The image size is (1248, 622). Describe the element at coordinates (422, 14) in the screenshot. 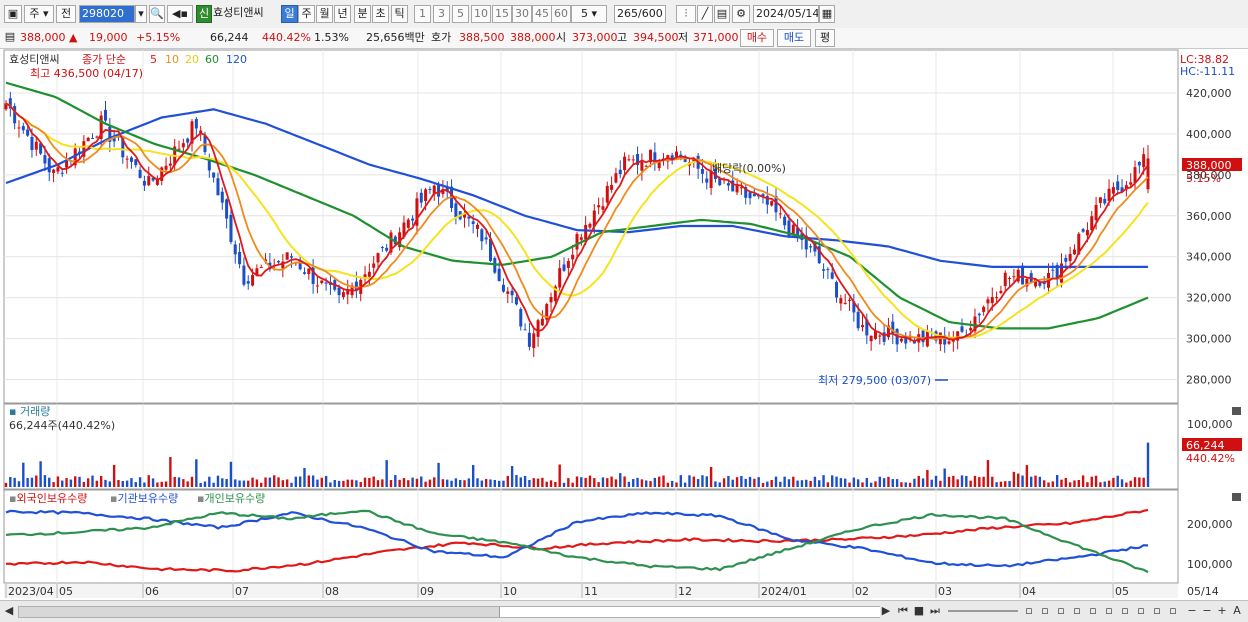

I see `interval-button-0: 1` at that location.